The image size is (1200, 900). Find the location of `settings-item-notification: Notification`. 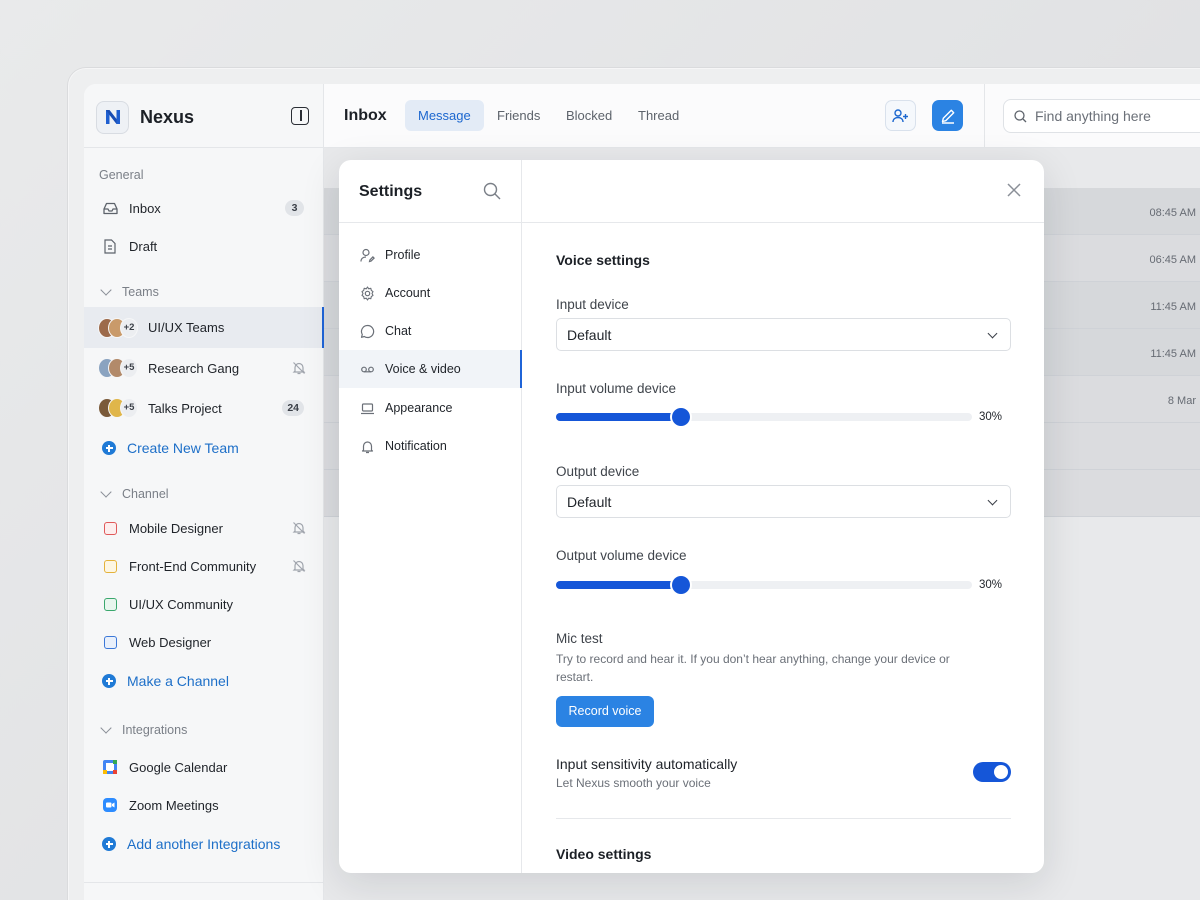

settings-item-notification: Notification is located at coordinates (430, 446).